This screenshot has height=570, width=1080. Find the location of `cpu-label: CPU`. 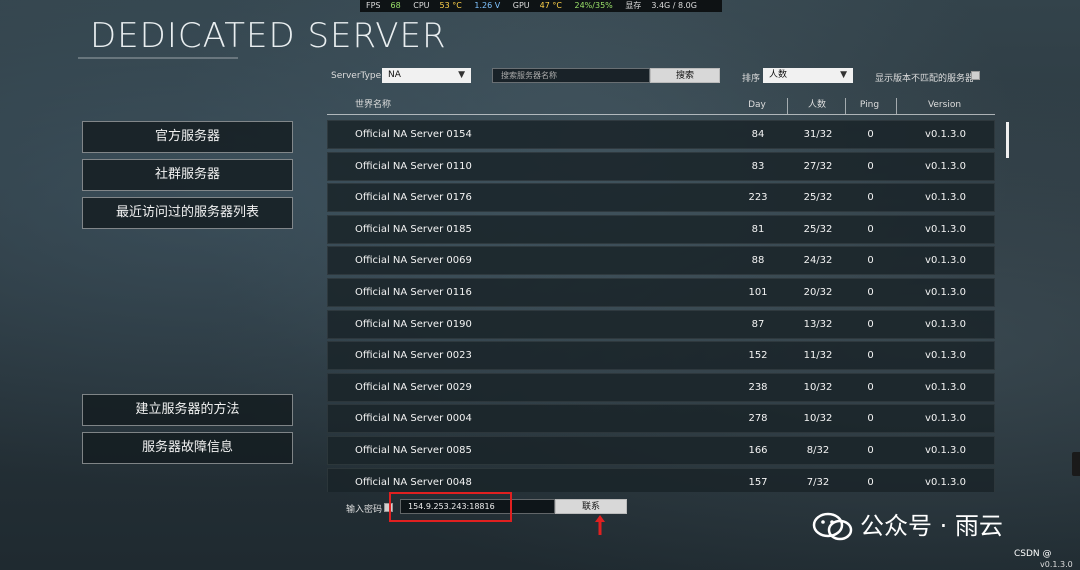

cpu-label: CPU is located at coordinates (421, 5).